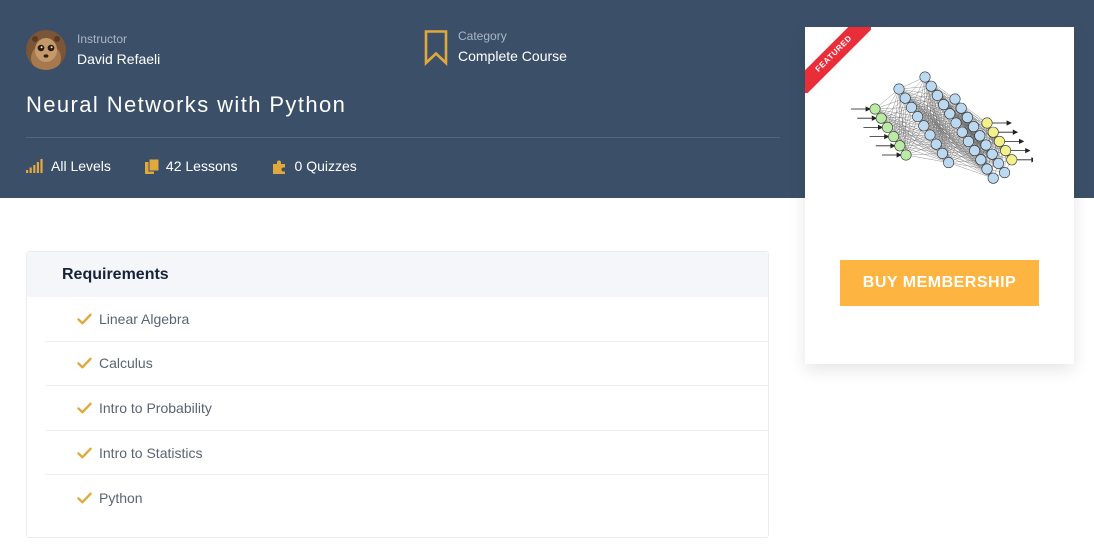  Describe the element at coordinates (406, 319) in the screenshot. I see `requirement-item: Linear Algebra` at that location.